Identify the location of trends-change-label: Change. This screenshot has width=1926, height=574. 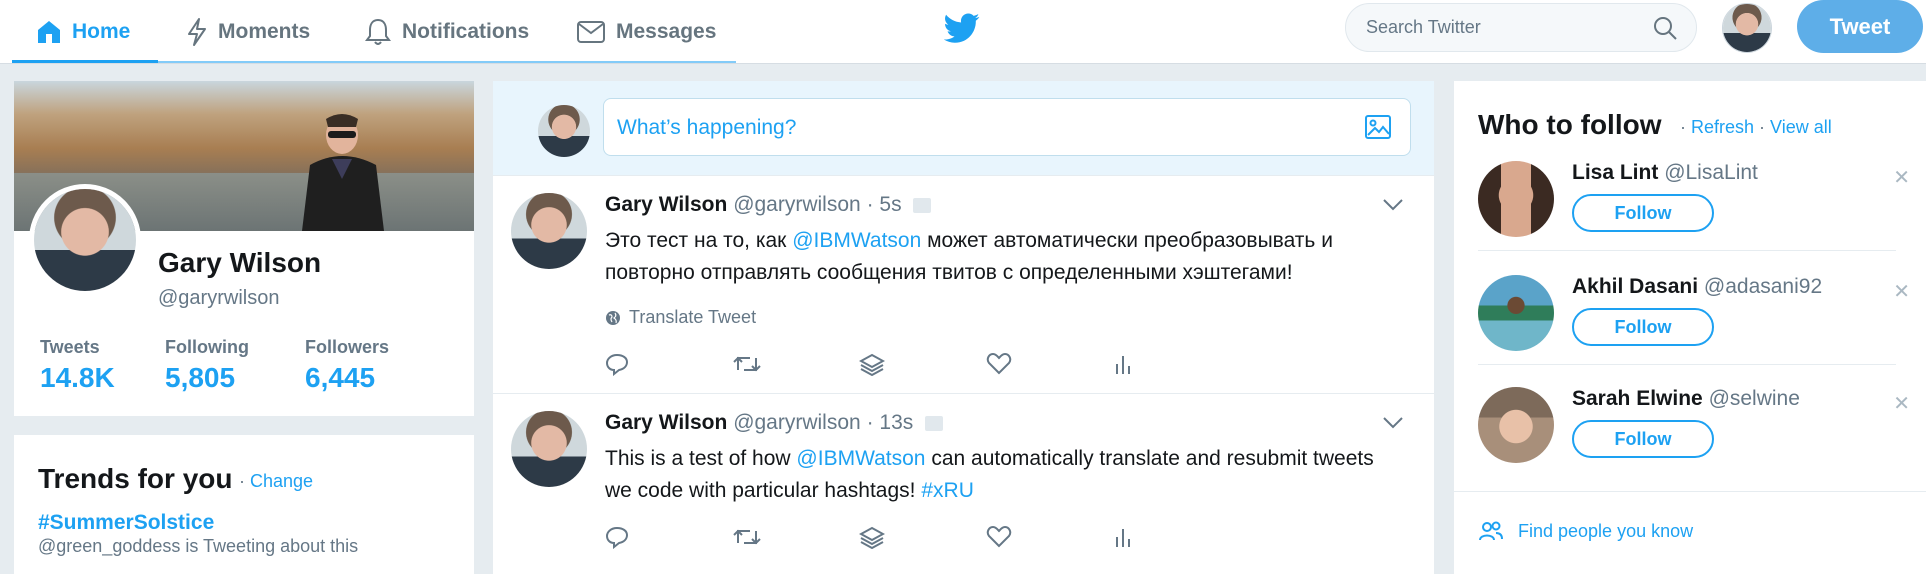
(282, 481).